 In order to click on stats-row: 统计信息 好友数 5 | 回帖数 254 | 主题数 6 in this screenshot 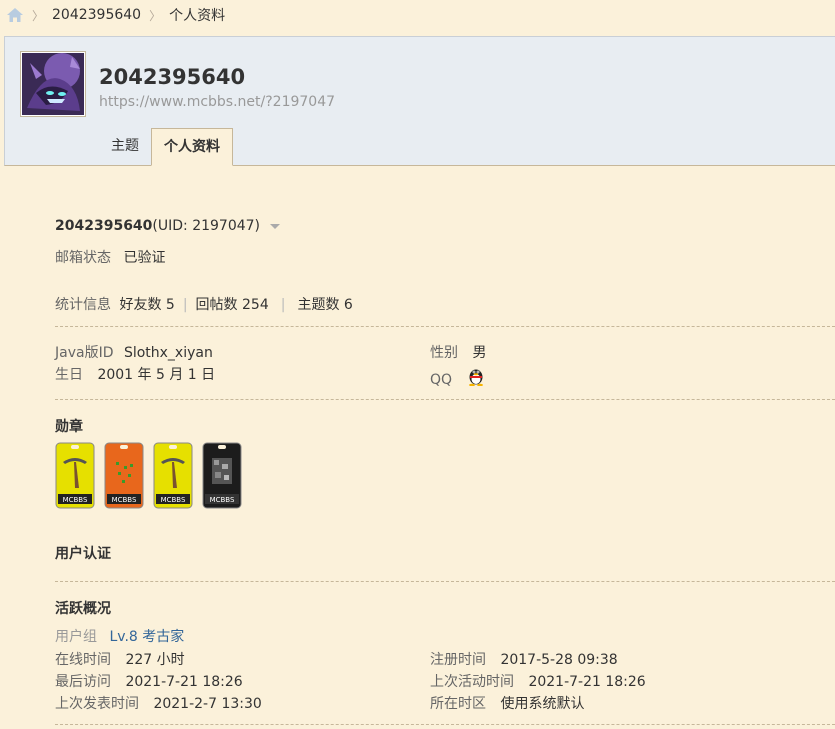, I will do `click(204, 304)`.